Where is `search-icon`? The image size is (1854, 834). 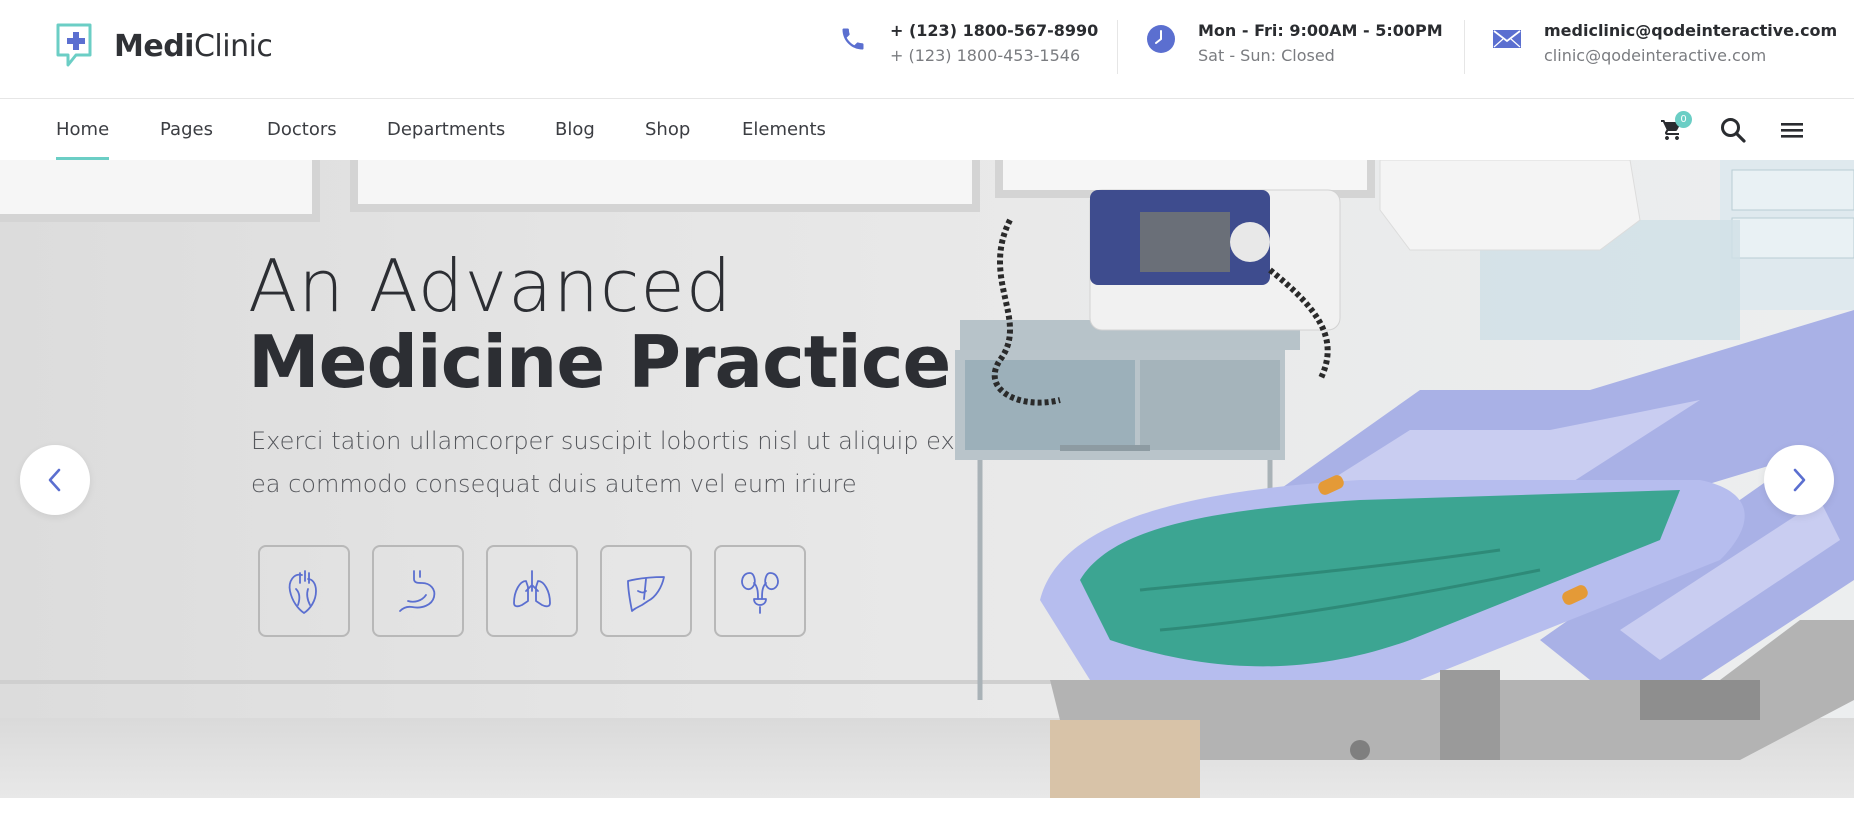
search-icon is located at coordinates (1733, 130).